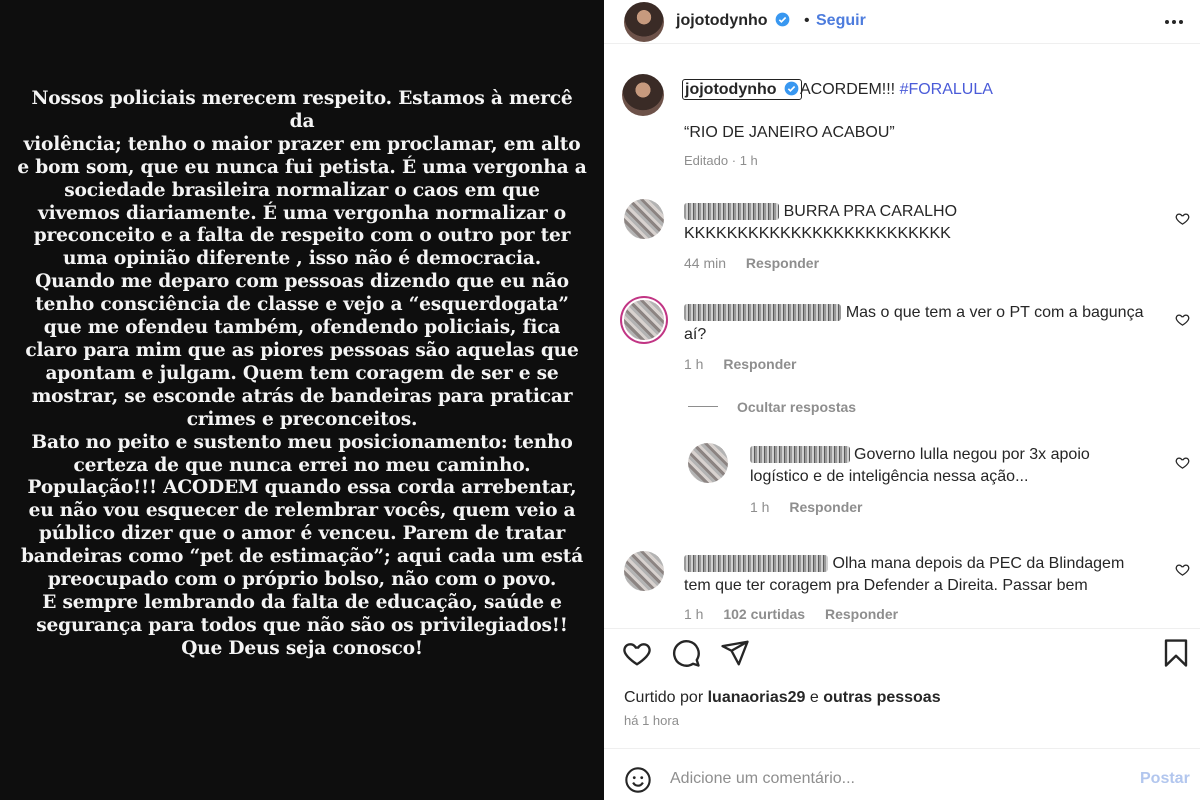 The width and height of the screenshot is (1200, 800). What do you see at coordinates (651, 720) in the screenshot?
I see `post-timestamp: há 1 hora` at bounding box center [651, 720].